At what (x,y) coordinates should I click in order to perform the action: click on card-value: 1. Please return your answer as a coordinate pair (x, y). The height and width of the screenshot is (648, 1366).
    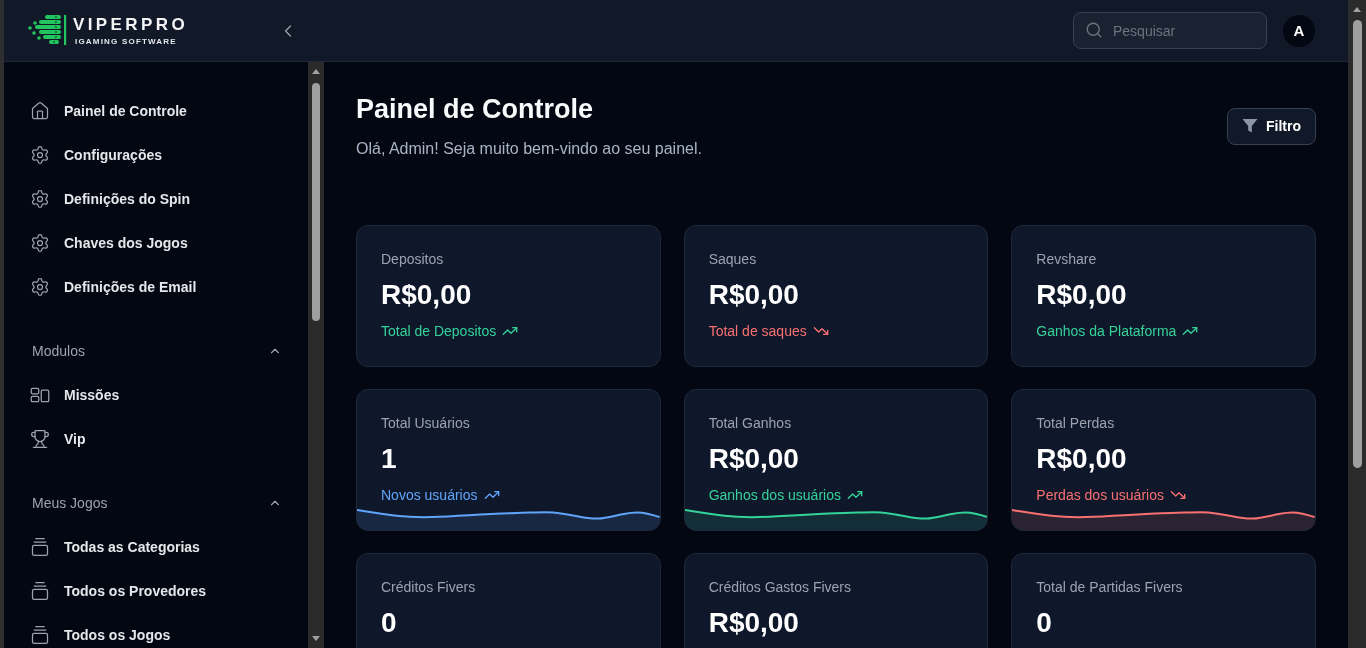
    Looking at the image, I should click on (389, 459).